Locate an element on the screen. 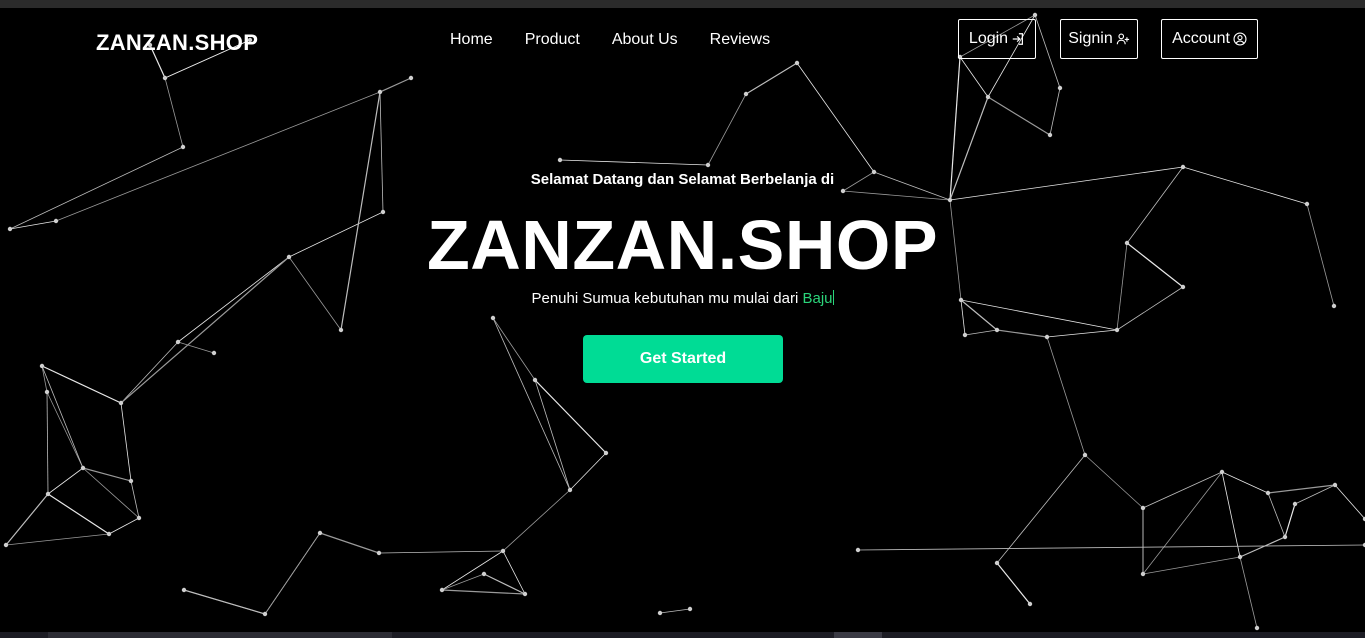 The image size is (1365, 638). login-icon is located at coordinates (1018, 39).